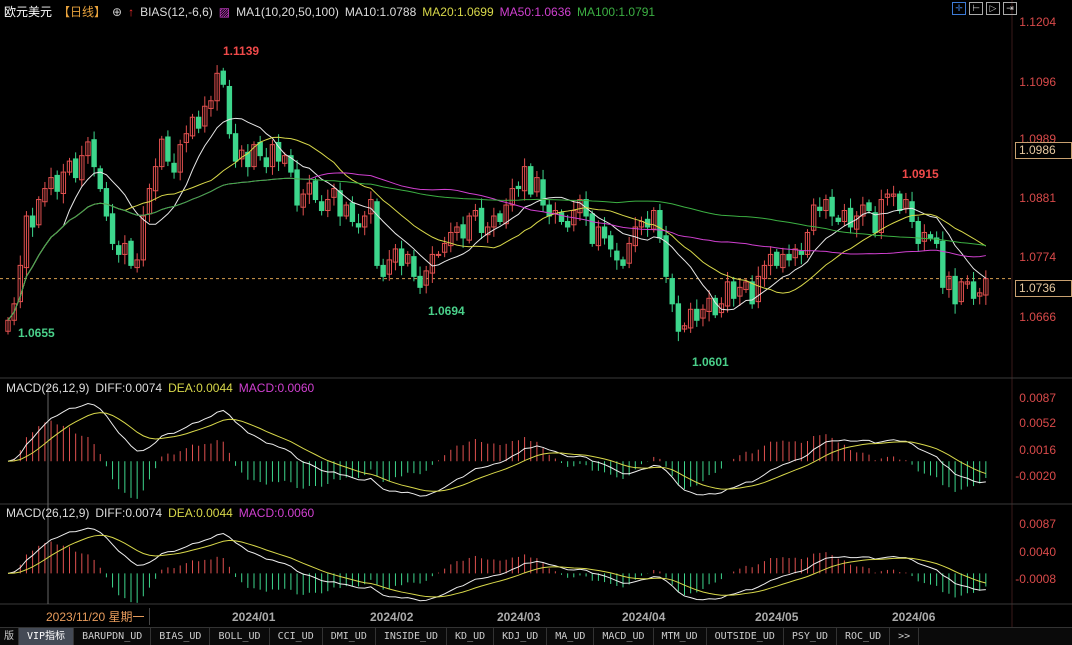  I want to click on ma100-value: MA100:1.0791, so click(616, 11).